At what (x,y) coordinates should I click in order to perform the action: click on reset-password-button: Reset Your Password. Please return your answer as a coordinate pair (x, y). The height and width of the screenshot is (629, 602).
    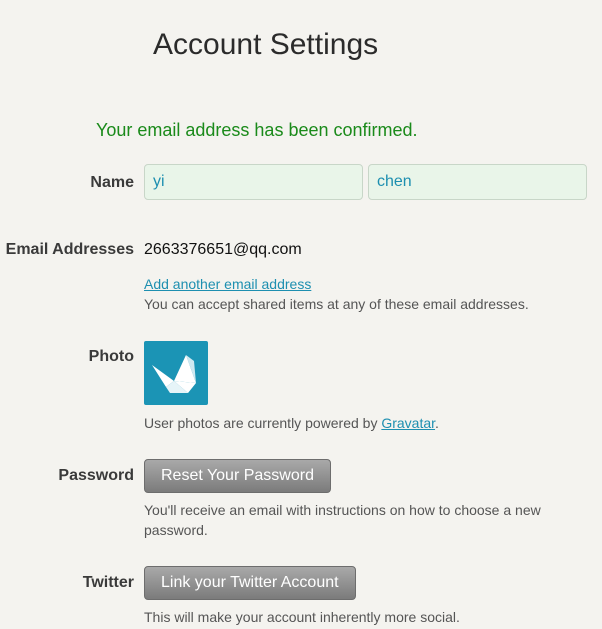
    Looking at the image, I should click on (237, 476).